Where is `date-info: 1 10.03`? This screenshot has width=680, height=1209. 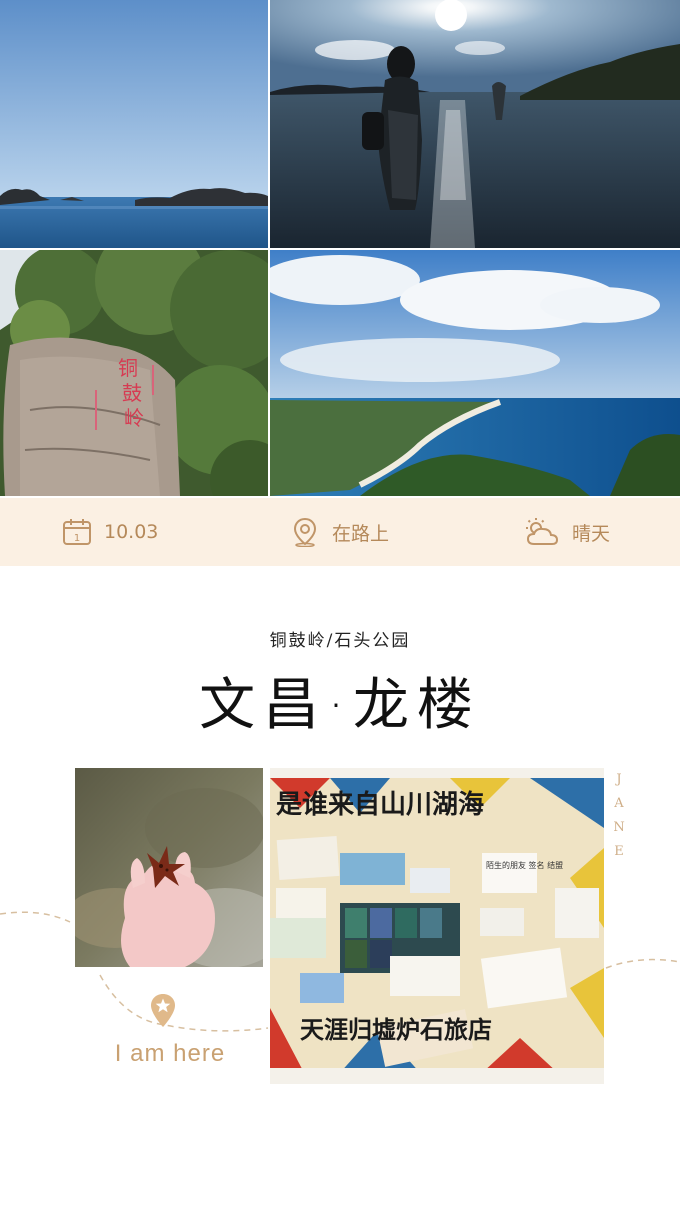
date-info: 1 10.03 is located at coordinates (110, 532).